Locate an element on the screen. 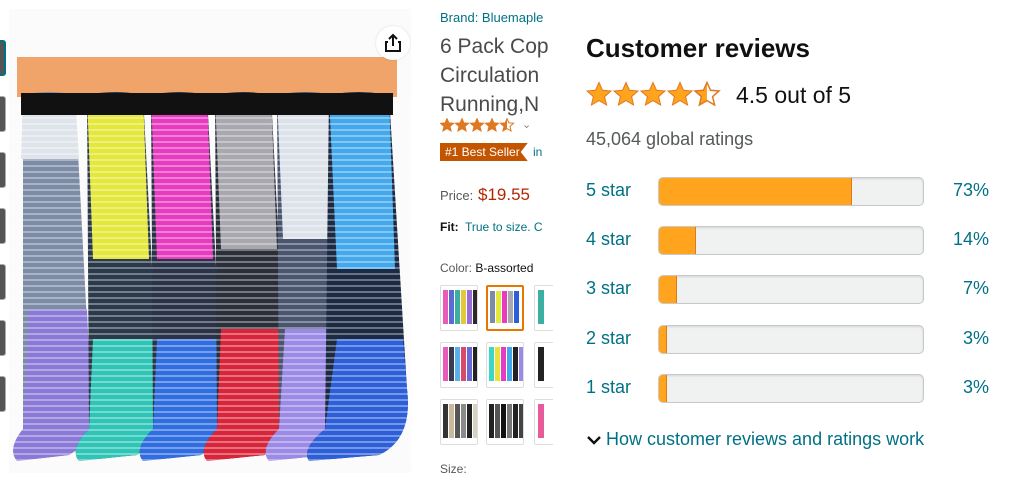 The width and height of the screenshot is (1024, 483). price-value: $19.55 is located at coordinates (504, 194).